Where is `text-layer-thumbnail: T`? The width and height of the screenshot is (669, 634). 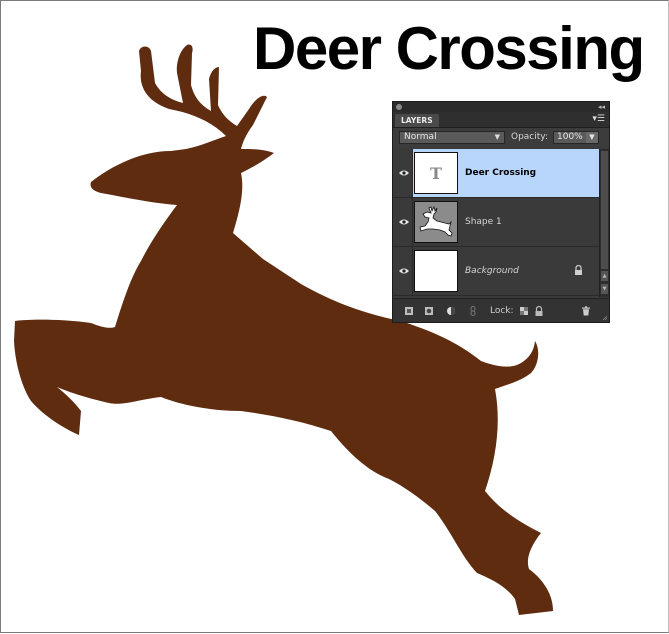 text-layer-thumbnail: T is located at coordinates (436, 173).